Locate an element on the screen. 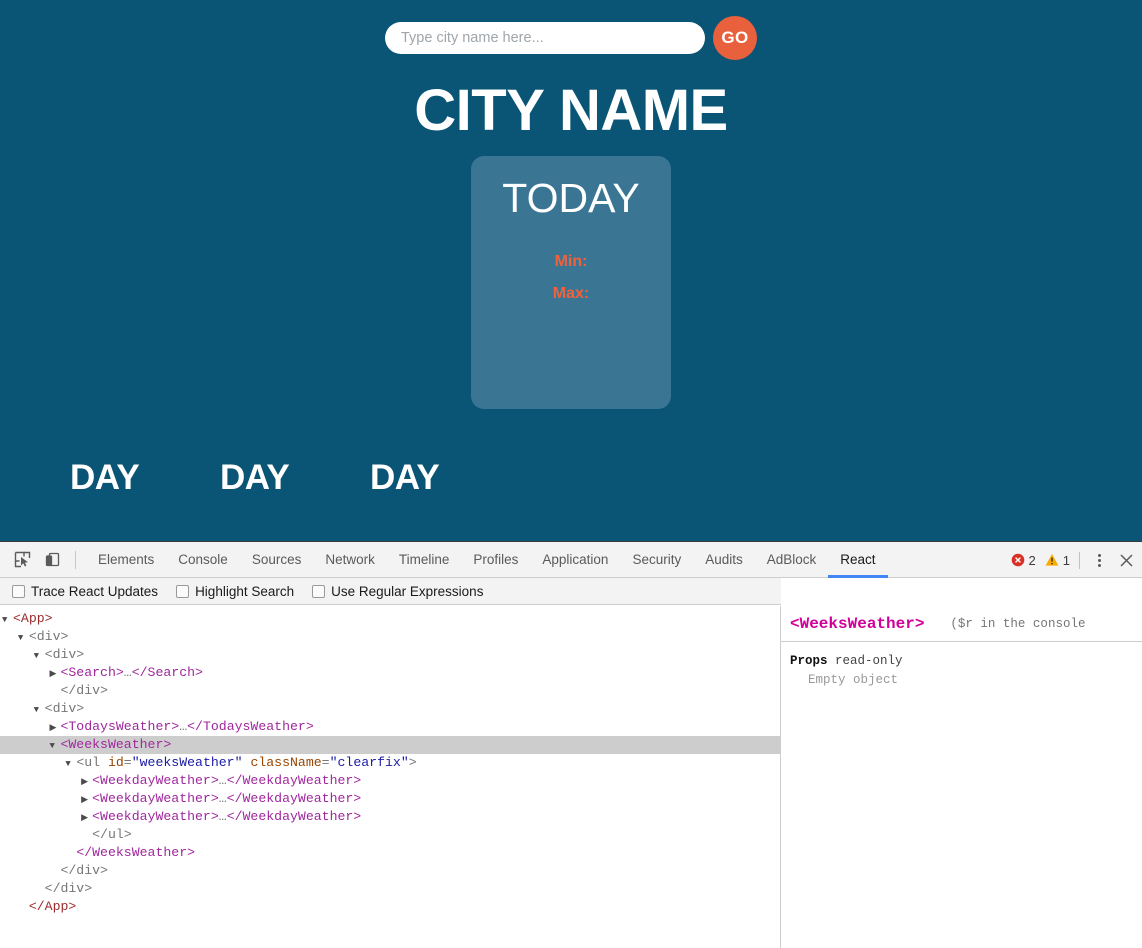 The width and height of the screenshot is (1142, 948). console-ref-hint: ($r in the console is located at coordinates (1018, 623).